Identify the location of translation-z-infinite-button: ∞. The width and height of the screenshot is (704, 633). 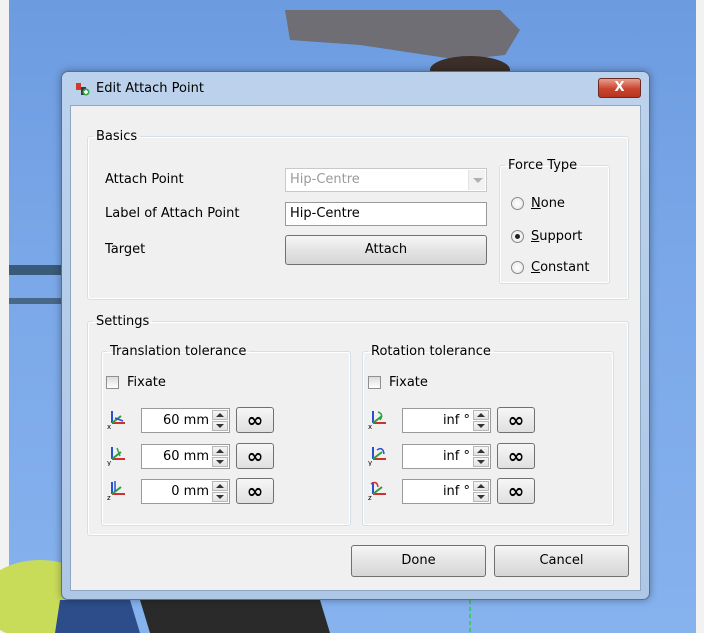
(255, 491).